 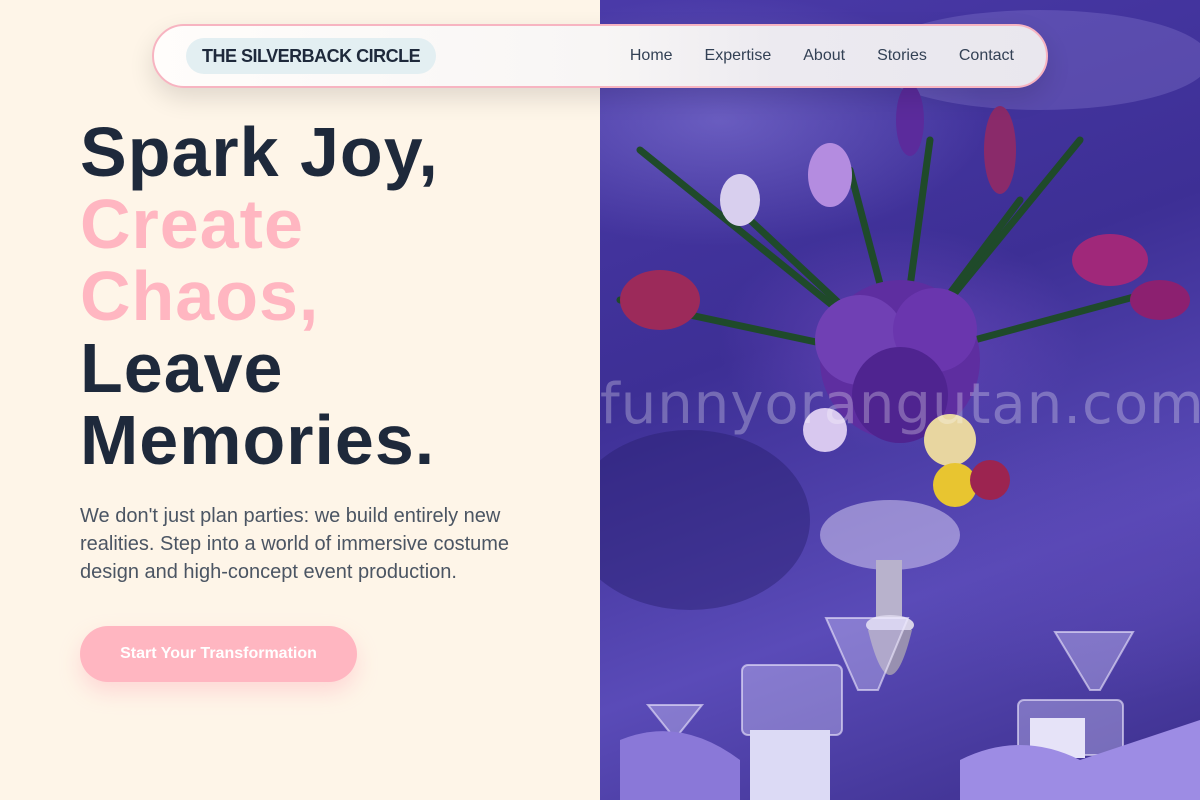 What do you see at coordinates (900, 404) in the screenshot?
I see `image-watermark: funnyorangutan.com` at bounding box center [900, 404].